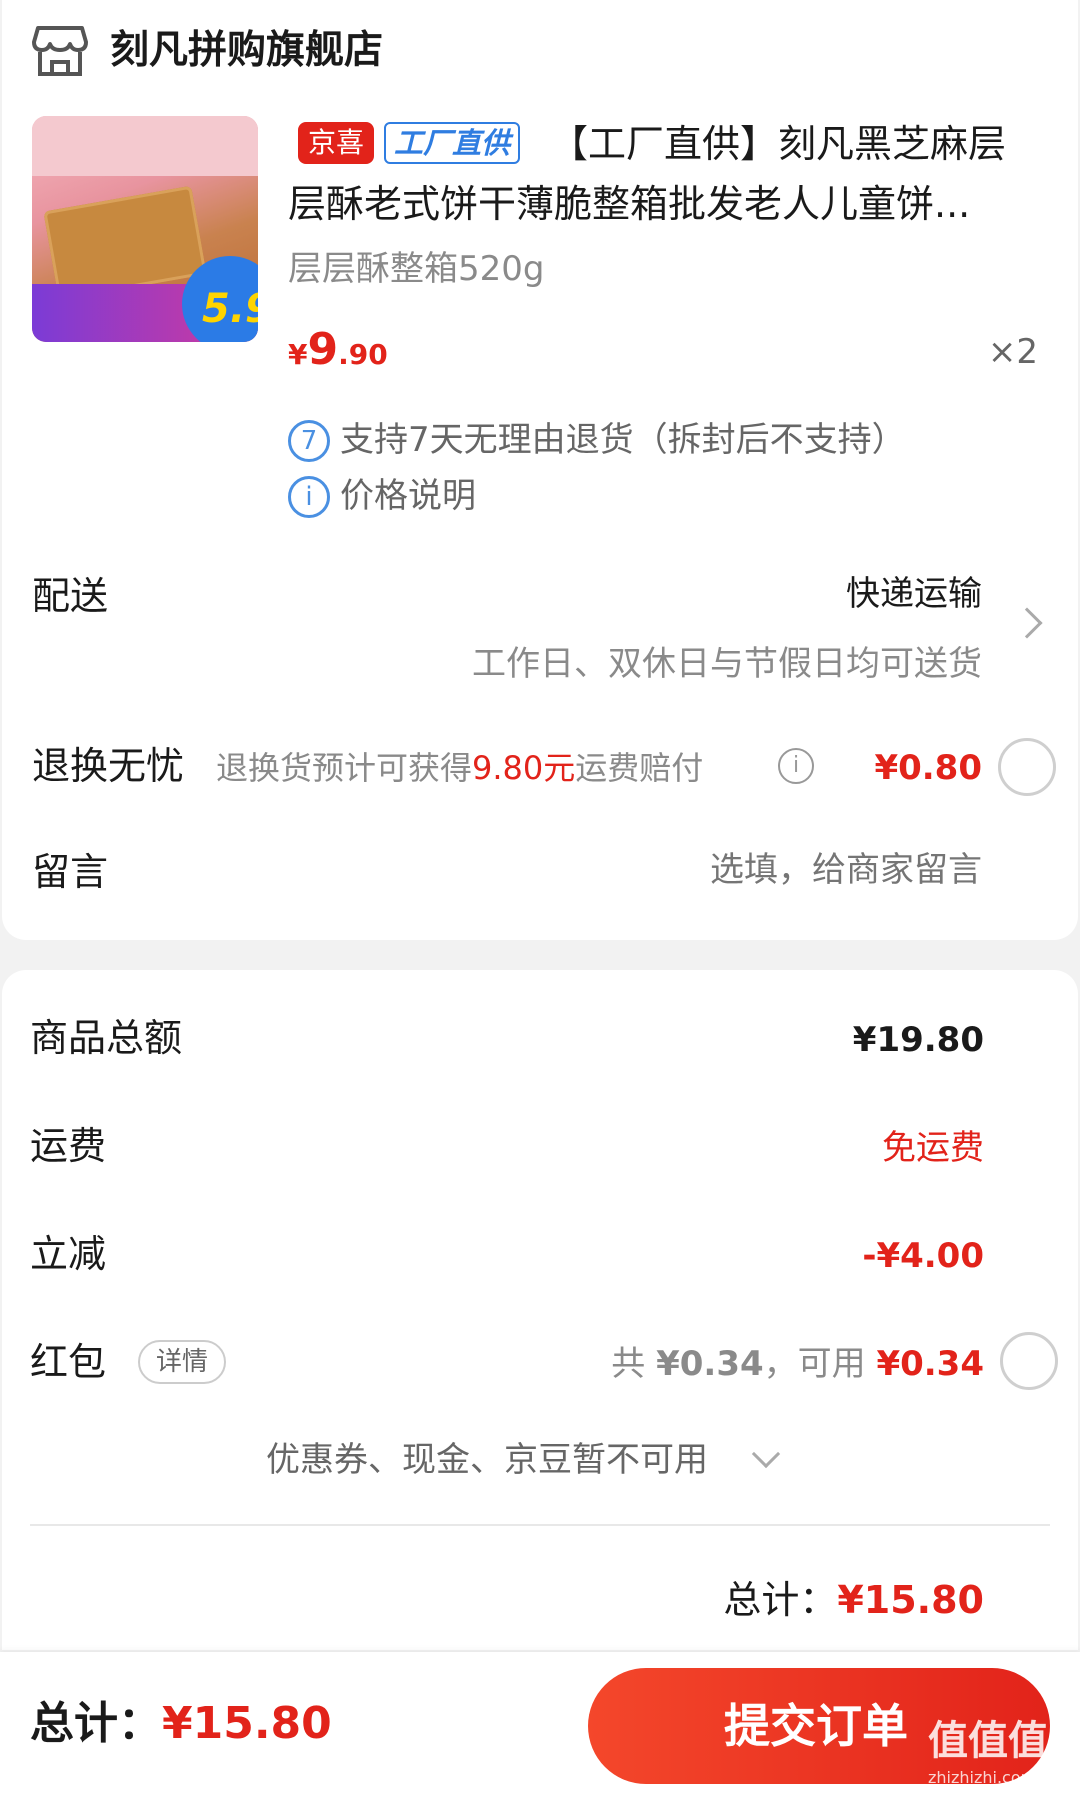 This screenshot has width=1080, height=1799. Describe the element at coordinates (416, 269) in the screenshot. I see `product-spec: 层层酥整箱520g` at that location.